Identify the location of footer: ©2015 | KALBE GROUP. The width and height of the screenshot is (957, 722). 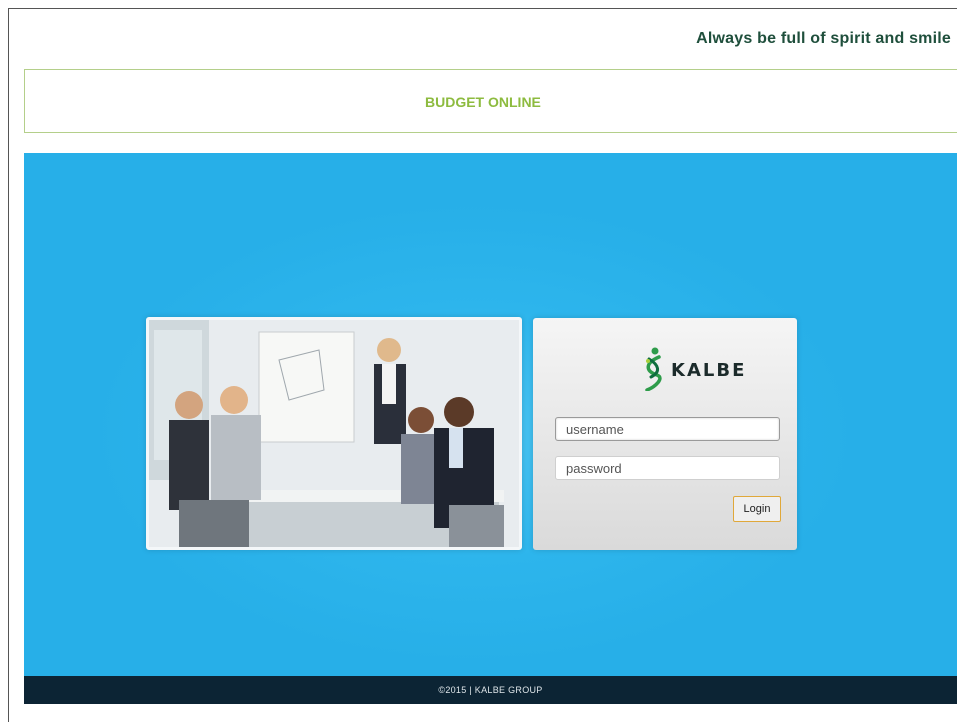
(490, 690).